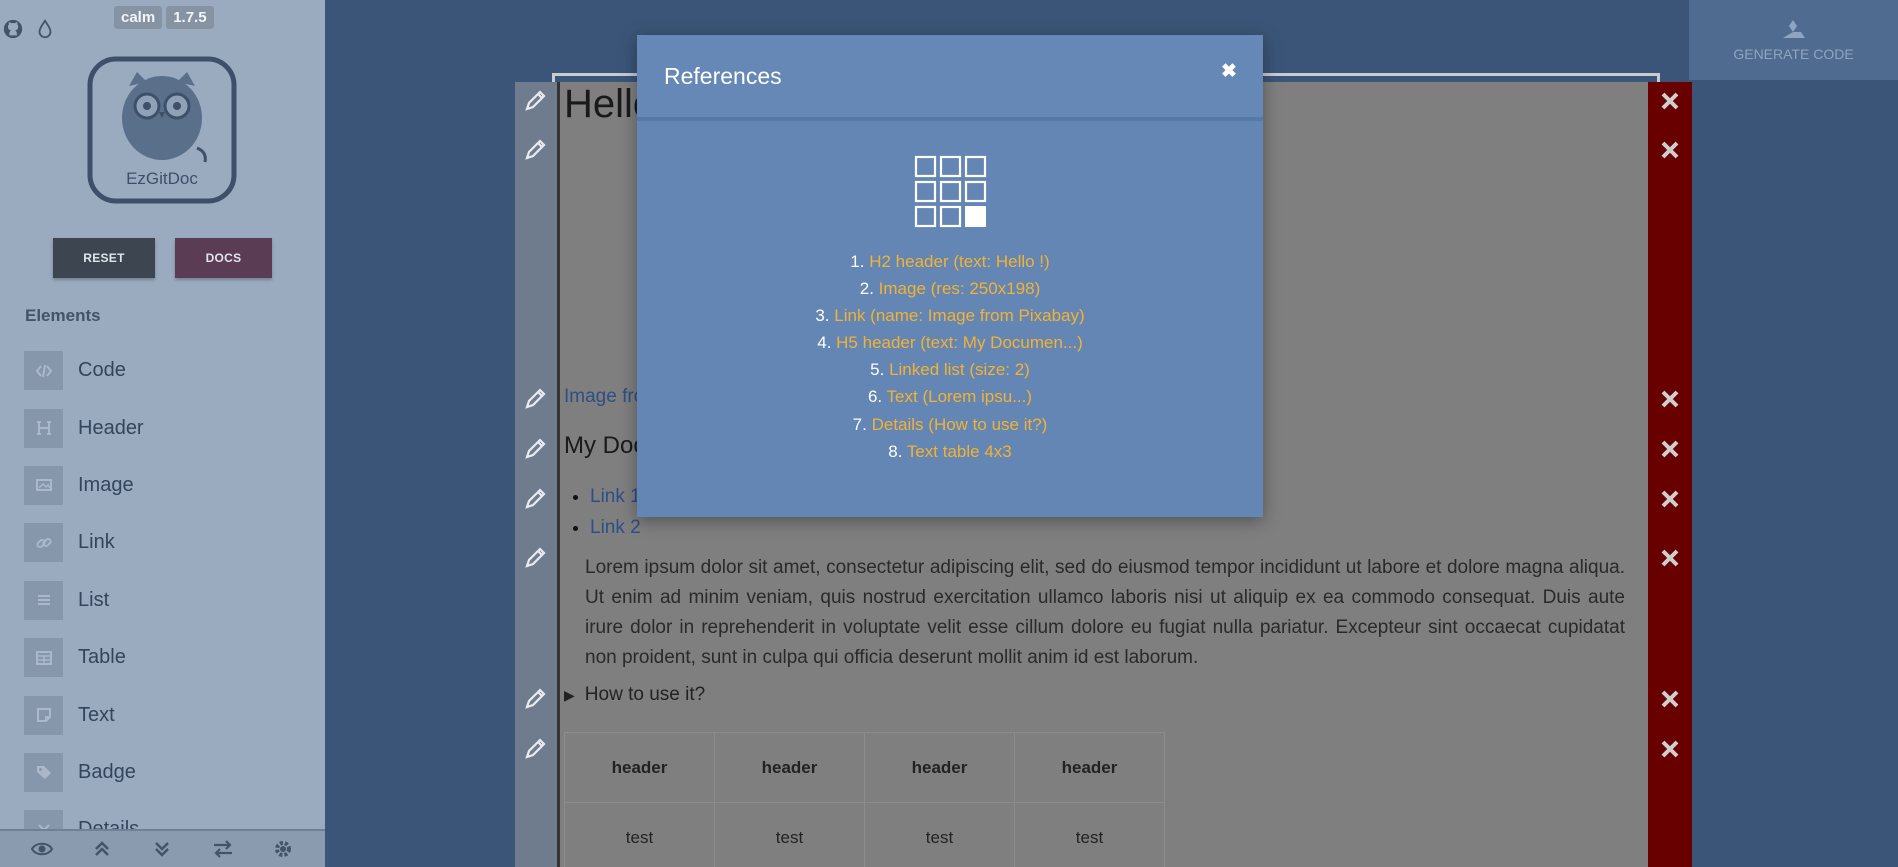  Describe the element at coordinates (111, 427) in the screenshot. I see `element-label: Header` at that location.